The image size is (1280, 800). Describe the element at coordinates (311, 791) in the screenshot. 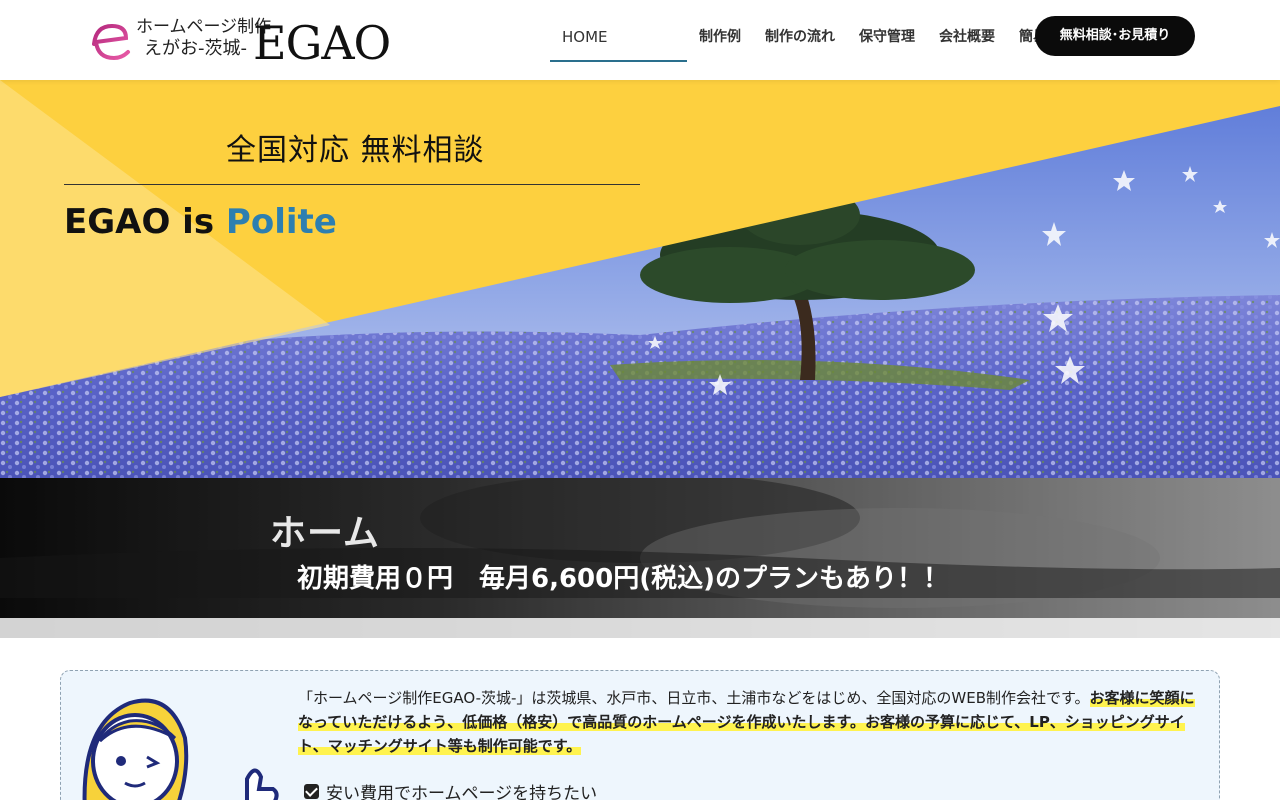

I see `checkbox-icon` at that location.